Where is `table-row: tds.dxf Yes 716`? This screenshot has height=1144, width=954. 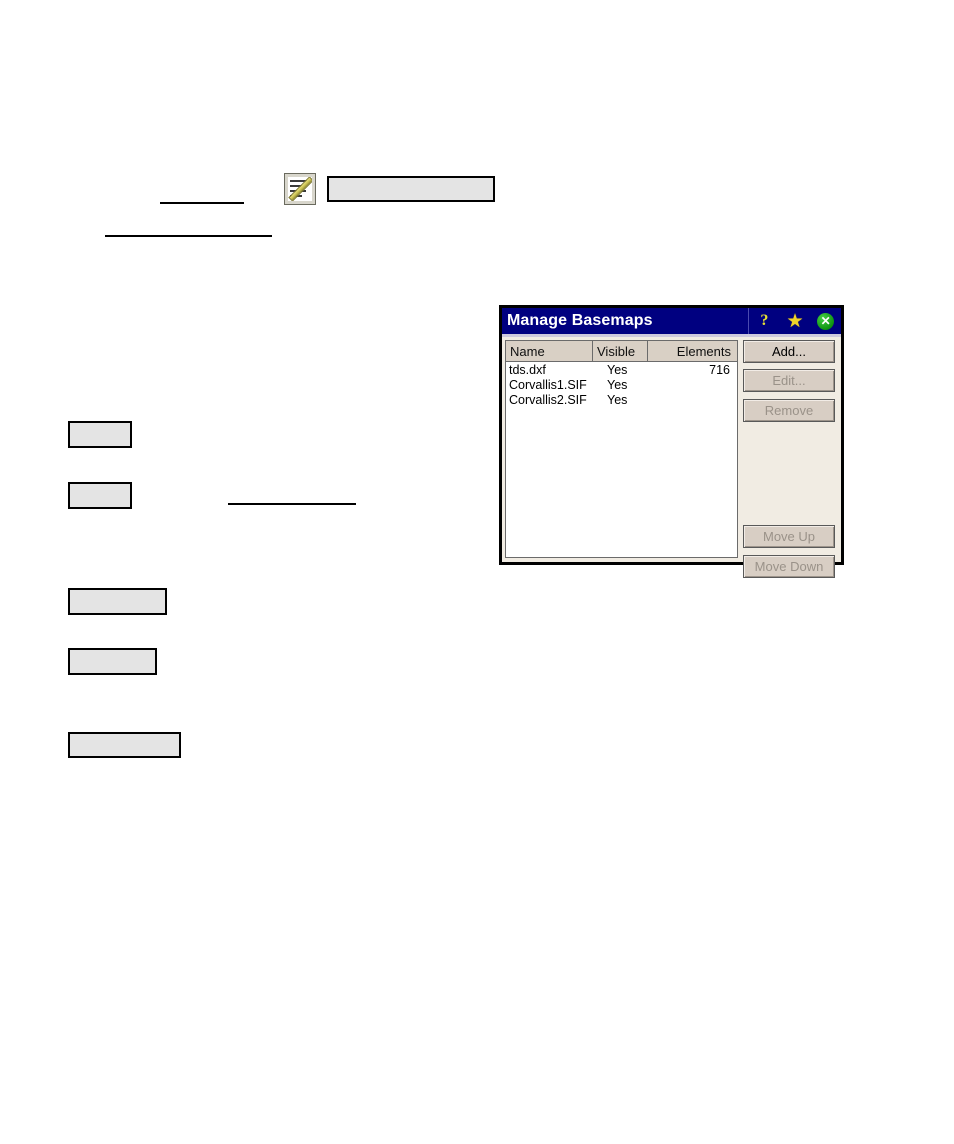
table-row: tds.dxf Yes 716 is located at coordinates (621, 370).